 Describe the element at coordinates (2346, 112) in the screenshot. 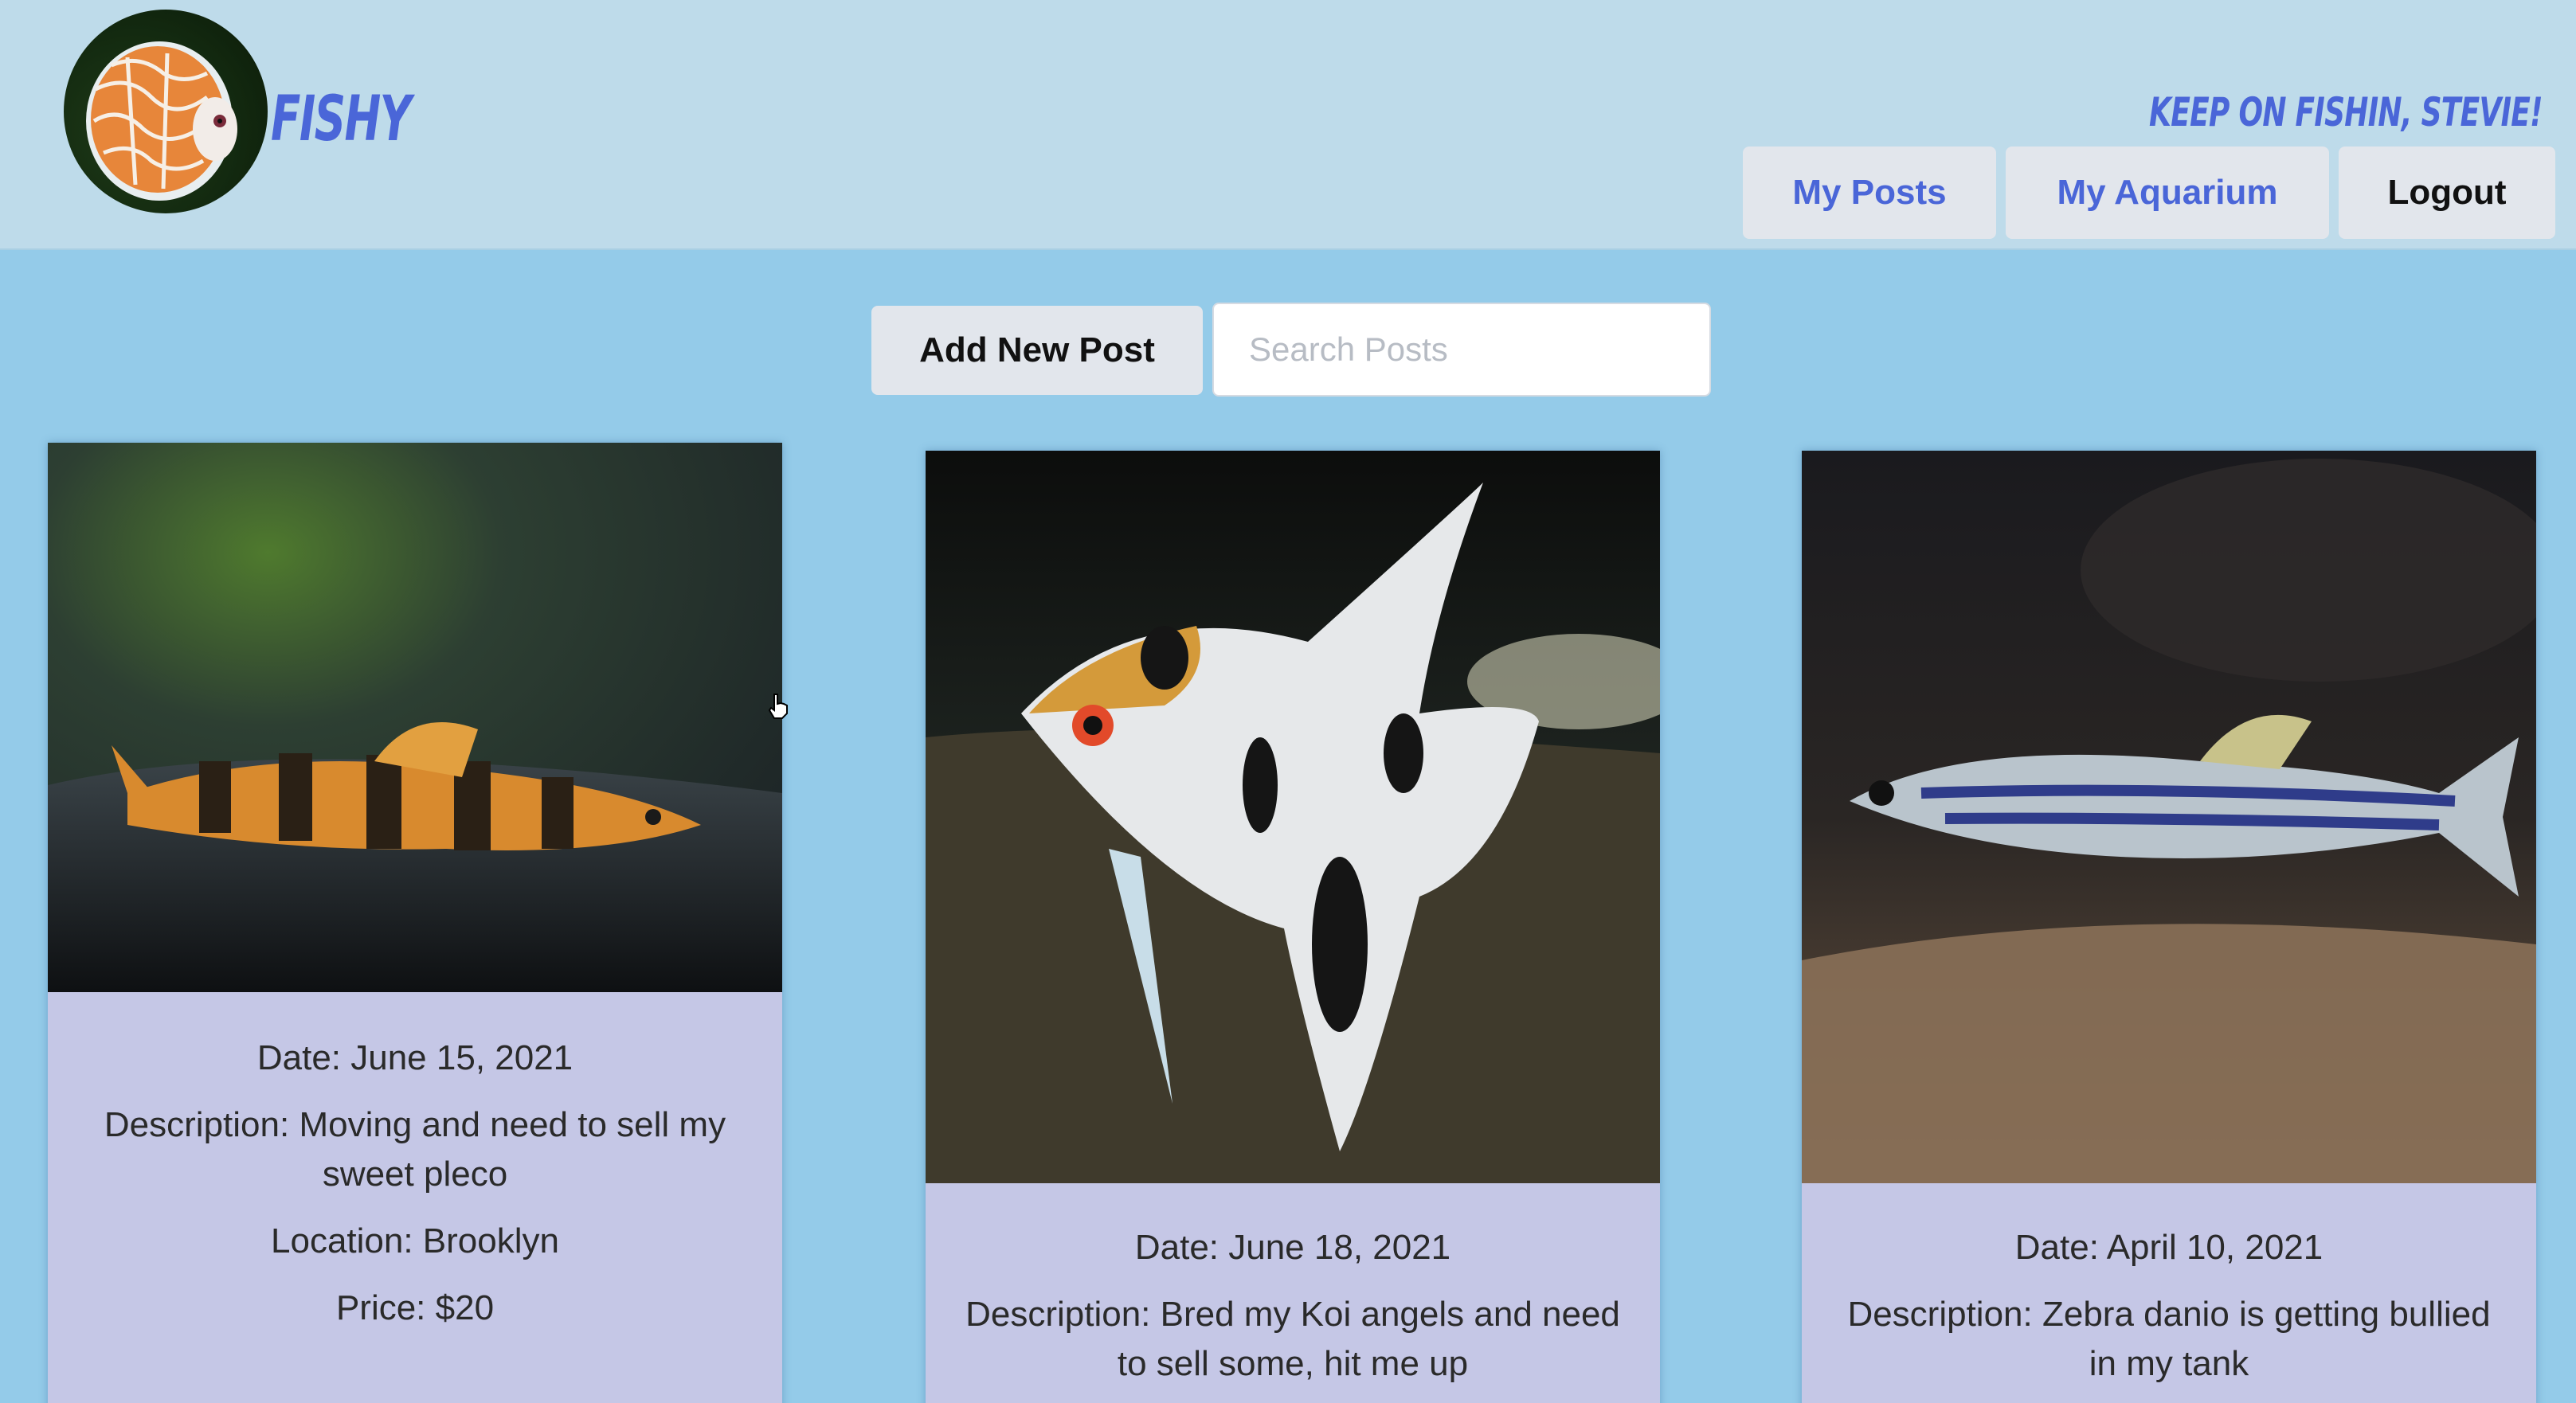

I see `user-greeting: KEEP ON FISHIN, STEVIE!` at that location.